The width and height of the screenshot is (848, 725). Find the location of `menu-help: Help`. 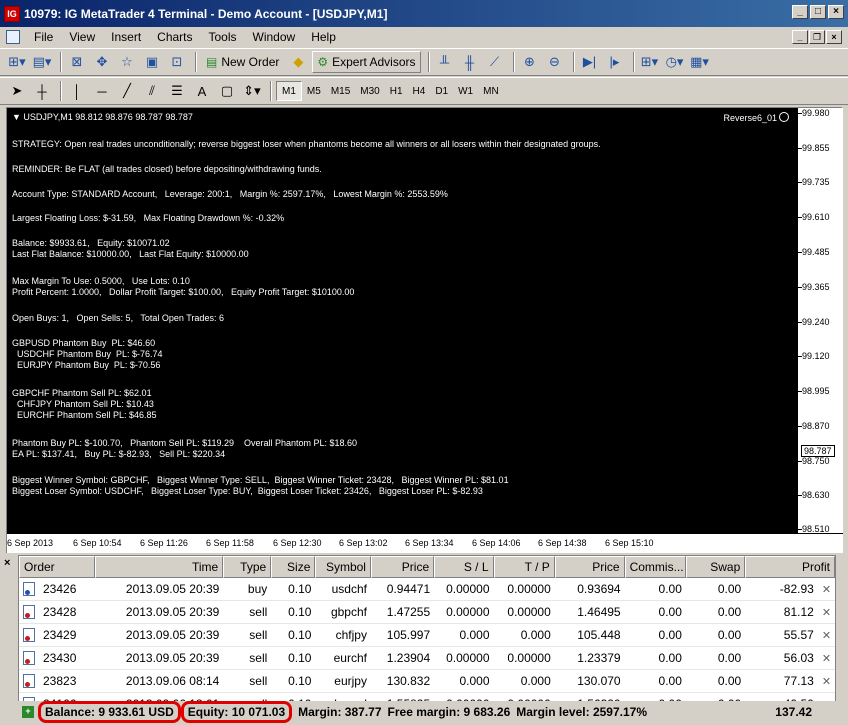

menu-help: Help is located at coordinates (323, 37).